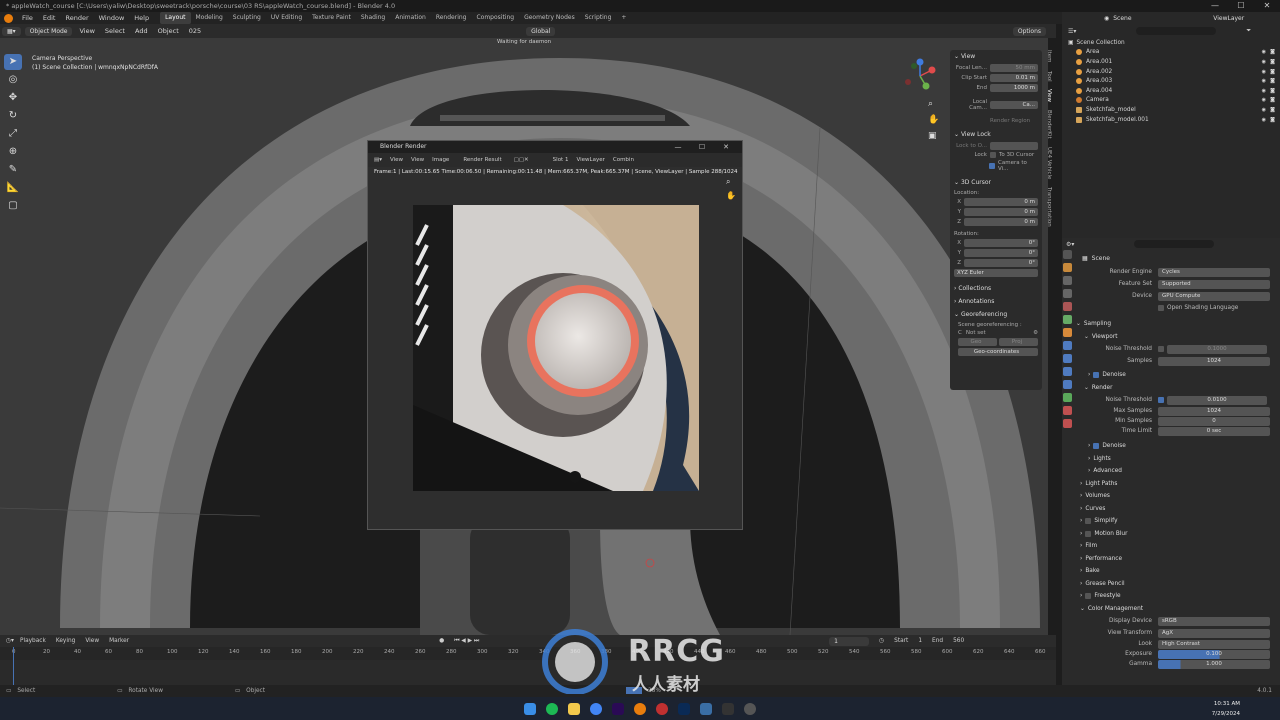  Describe the element at coordinates (1171, 91) in the screenshot. I see `outliner-item-area-004: Area.004 ◉ ◙` at that location.